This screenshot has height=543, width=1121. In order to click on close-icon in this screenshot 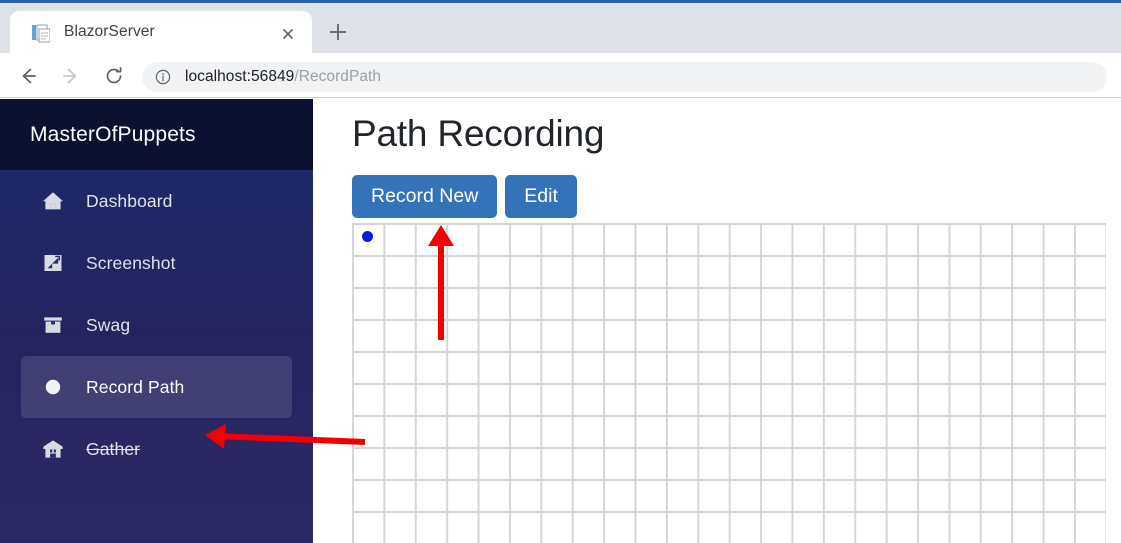, I will do `click(288, 34)`.